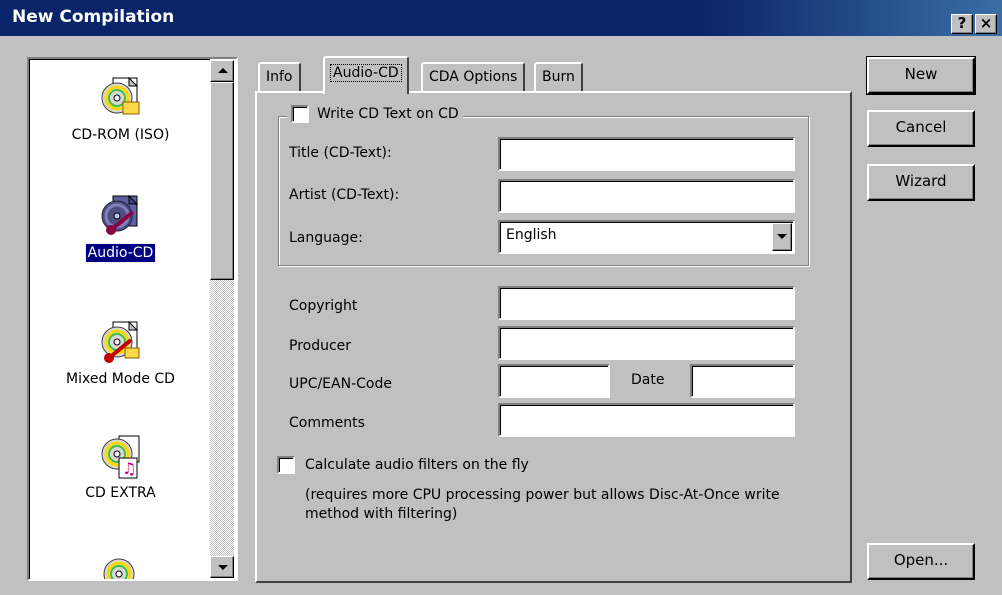  What do you see at coordinates (501, 18) in the screenshot?
I see `title-bar: New Compilation ? ×` at bounding box center [501, 18].